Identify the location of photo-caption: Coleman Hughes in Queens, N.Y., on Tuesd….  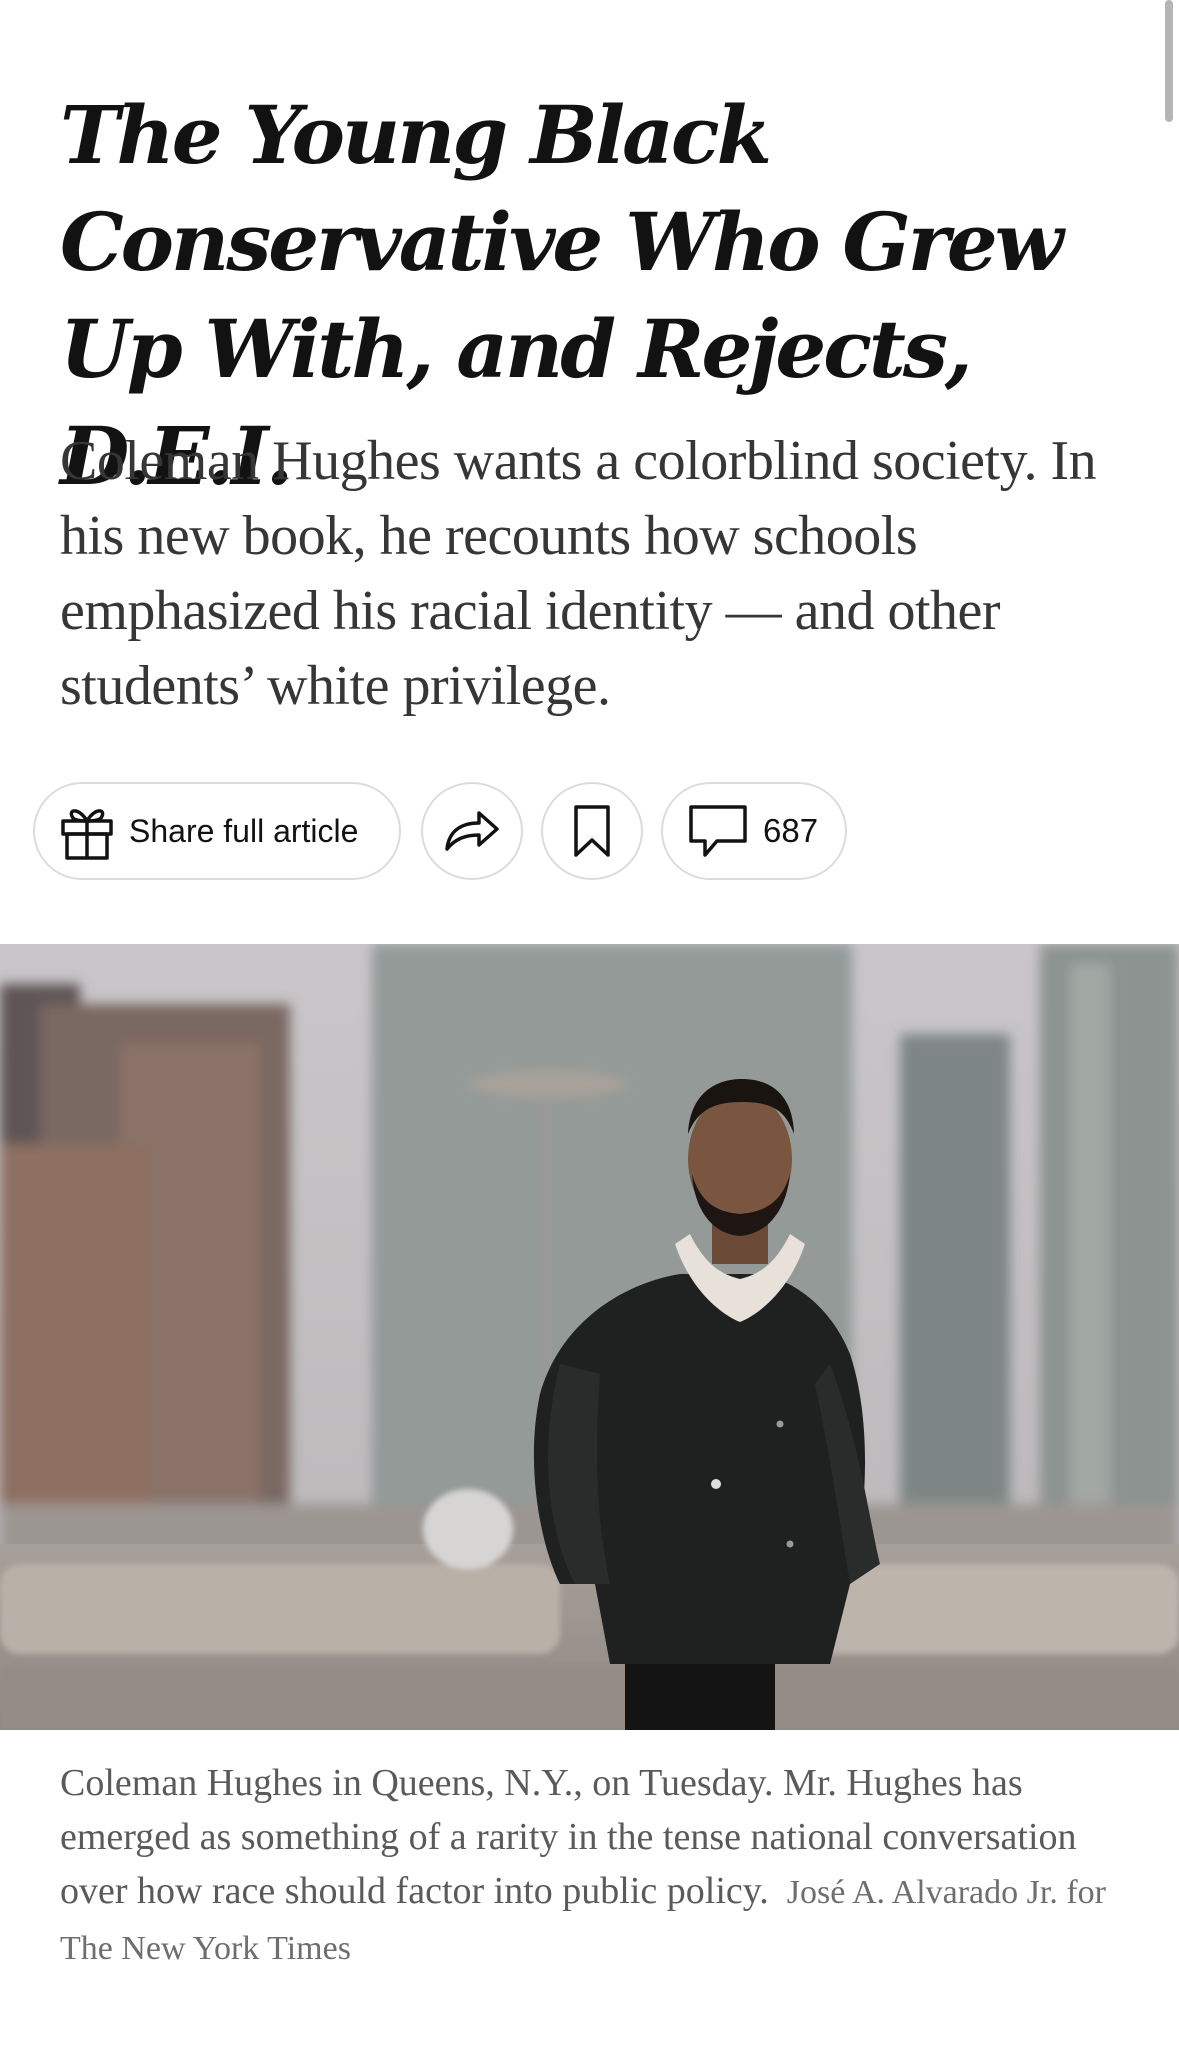
(595, 1866).